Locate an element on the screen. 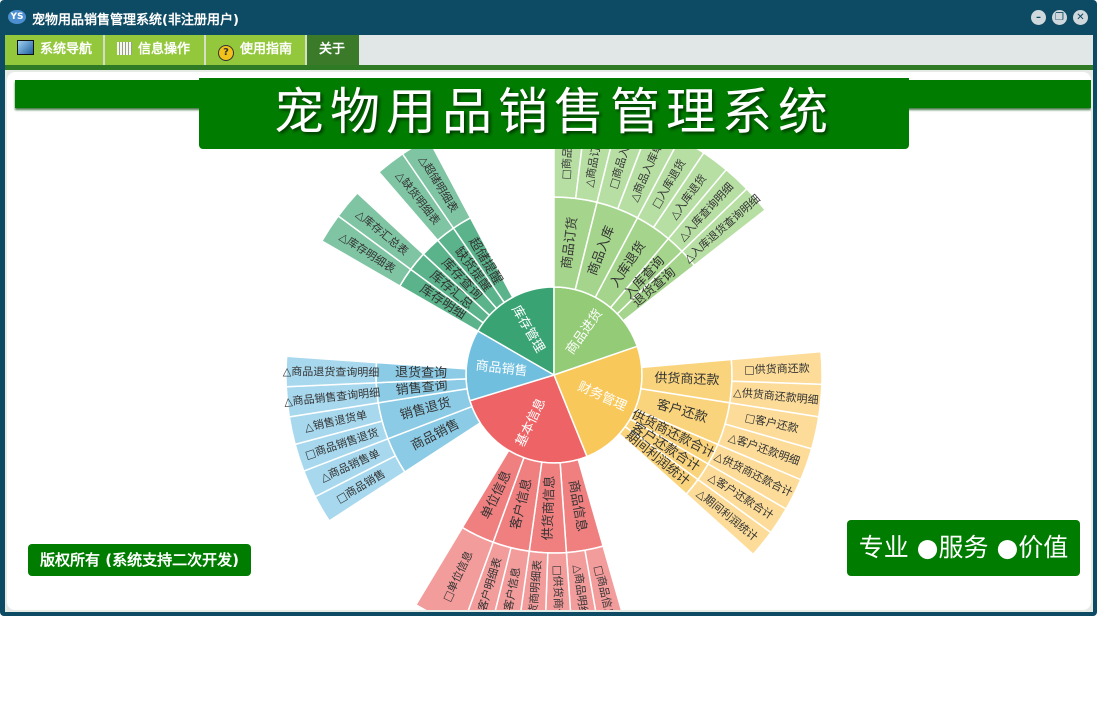 Image resolution: width=1099 pixels, height=723 pixels. monitor-icon is located at coordinates (25, 47).